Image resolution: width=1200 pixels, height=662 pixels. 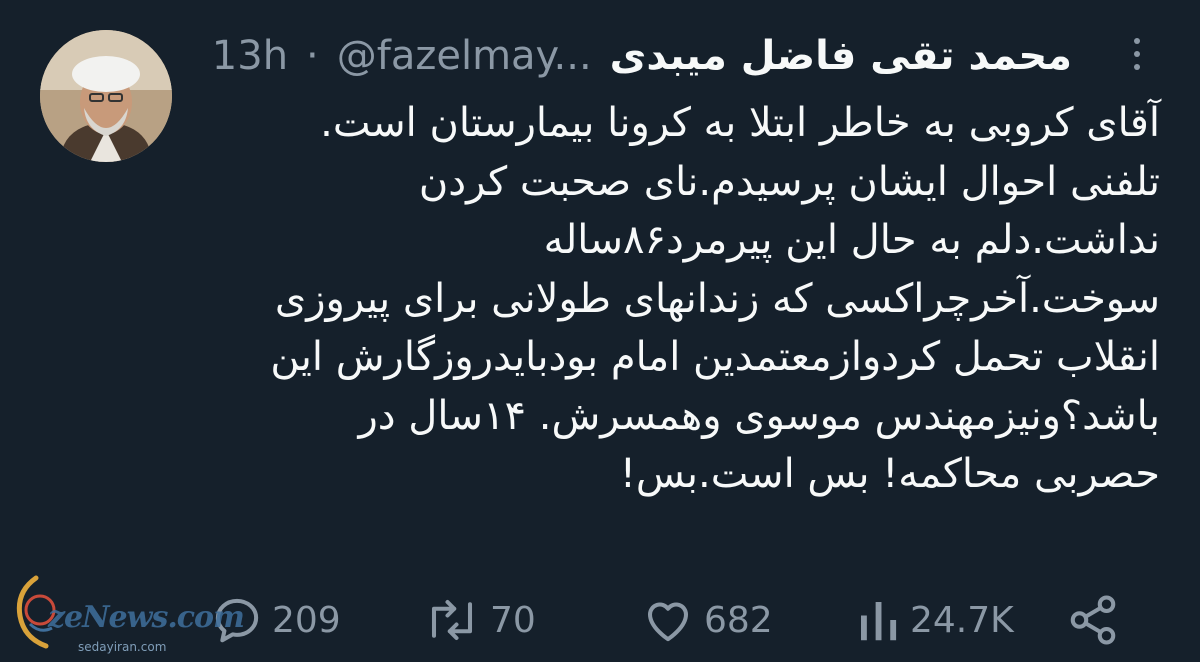 I want to click on watermark-subtext: sedayiran.com, so click(x=122, y=647).